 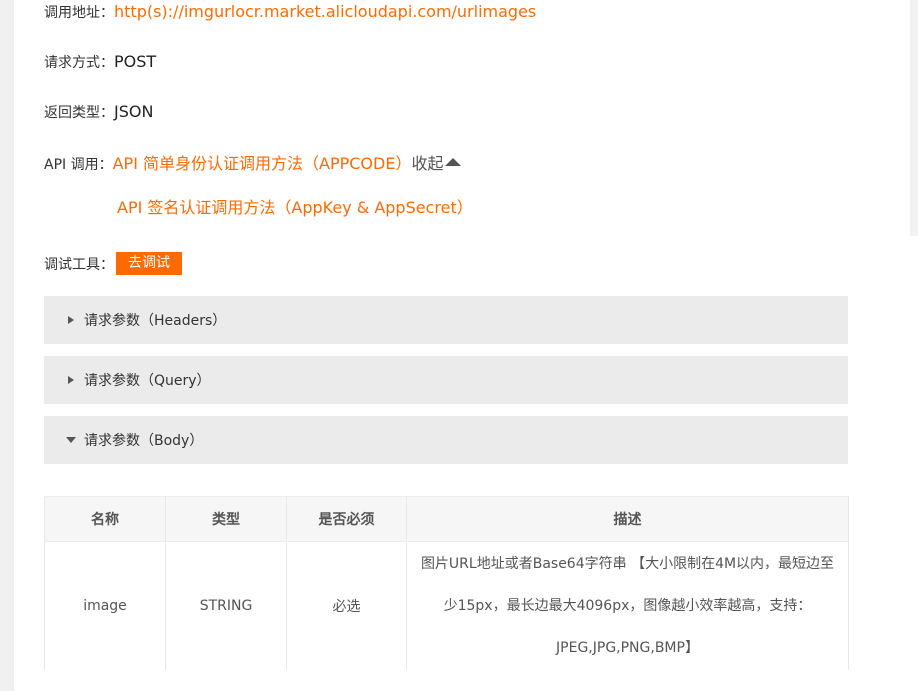 What do you see at coordinates (135, 61) in the screenshot?
I see `request-method-value: POST` at bounding box center [135, 61].